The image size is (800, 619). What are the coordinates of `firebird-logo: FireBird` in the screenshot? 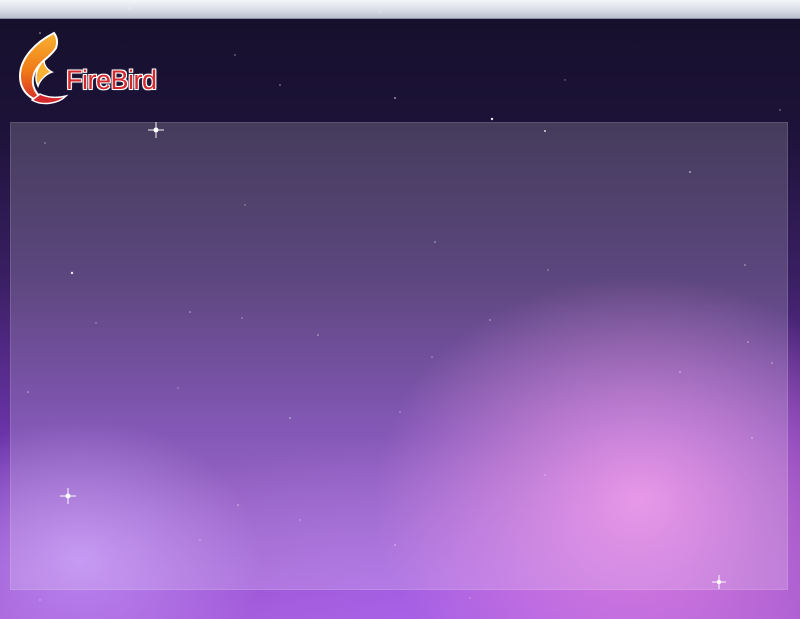 It's located at (94, 70).